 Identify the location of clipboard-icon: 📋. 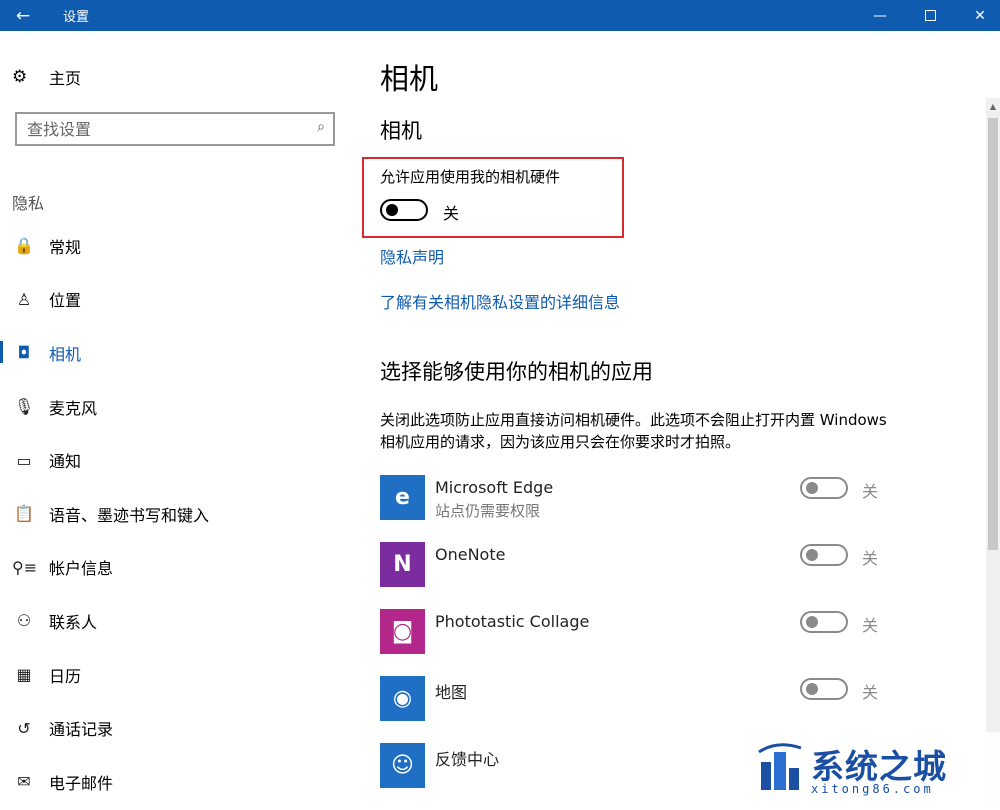
(24, 514).